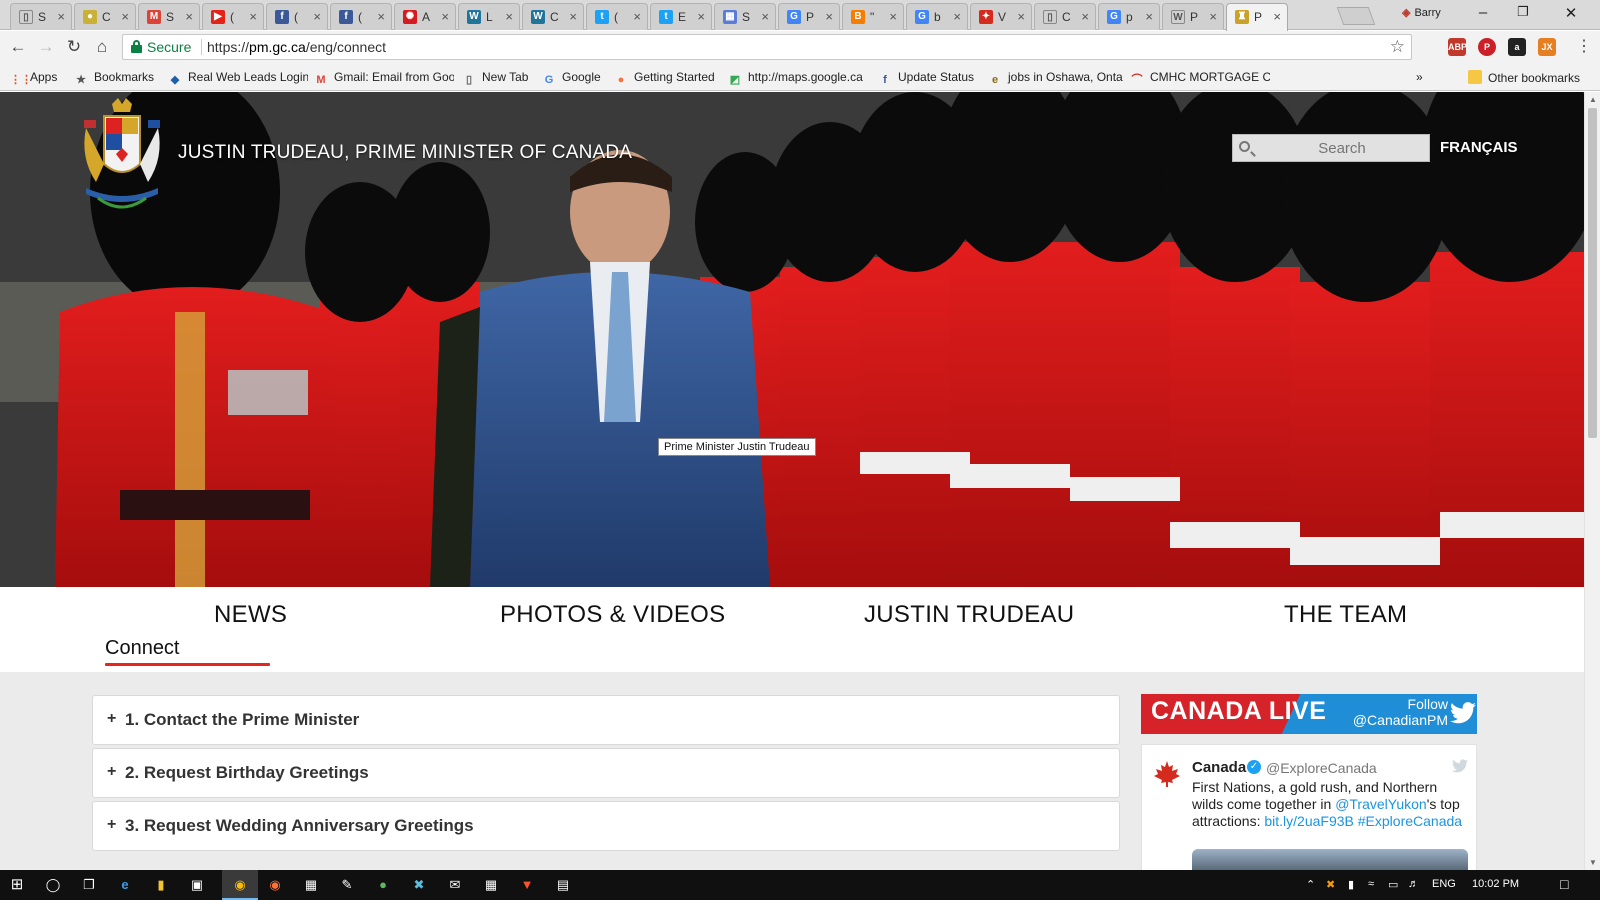 This screenshot has width=1600, height=900. What do you see at coordinates (1371, 884) in the screenshot?
I see `wifi-icon: ≈` at bounding box center [1371, 884].